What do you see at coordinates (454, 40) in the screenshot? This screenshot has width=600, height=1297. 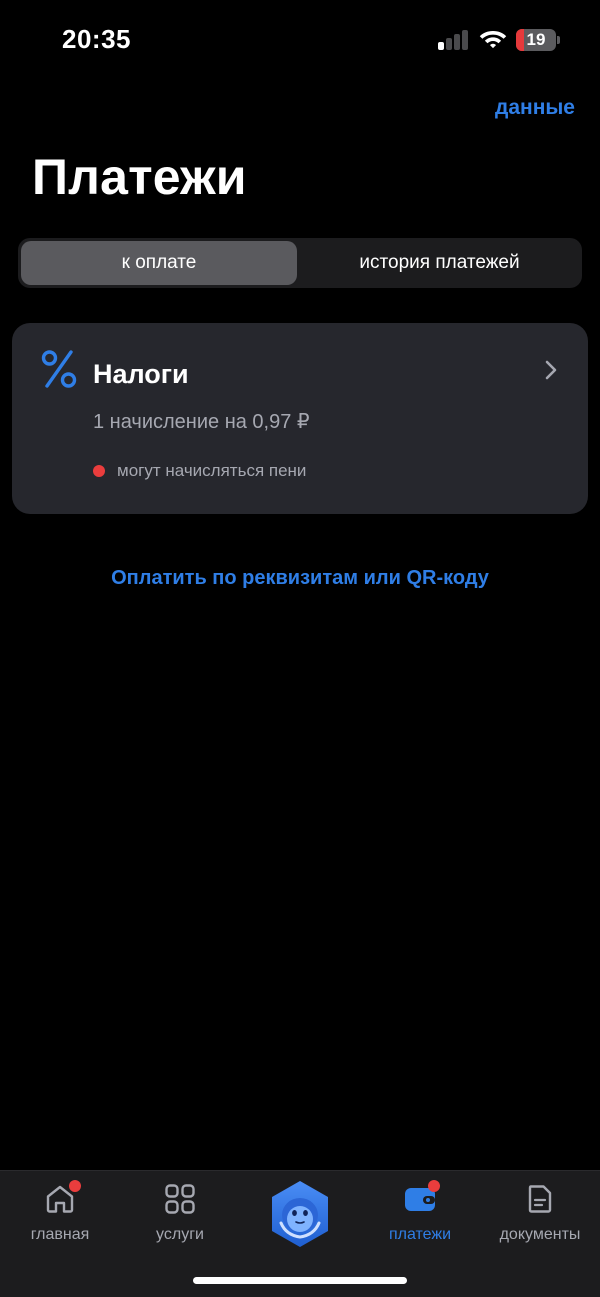 I see `cellular-signal-icon` at bounding box center [454, 40].